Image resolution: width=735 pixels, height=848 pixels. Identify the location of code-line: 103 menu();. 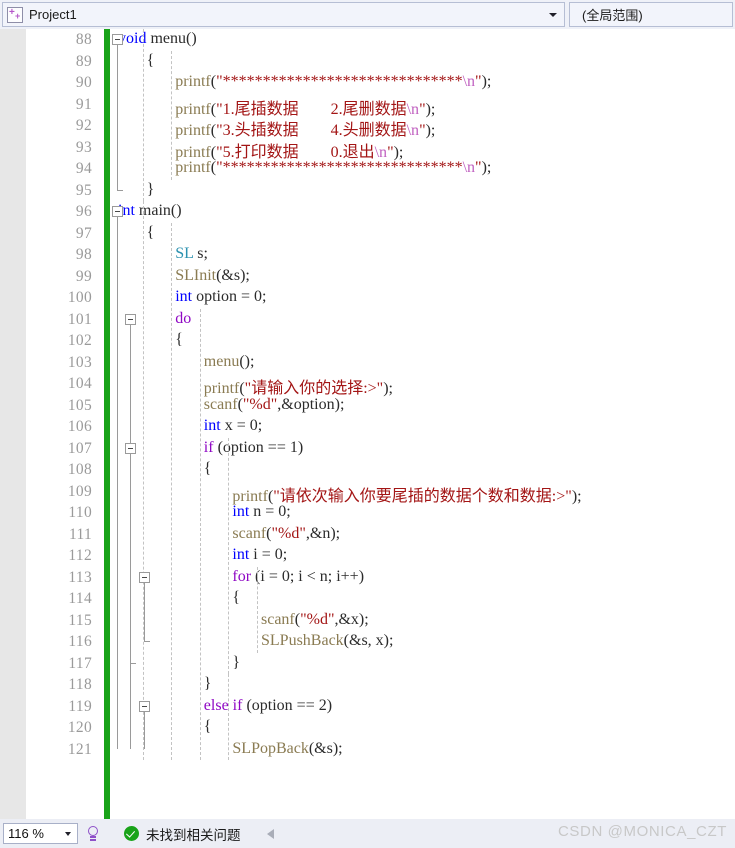
(367, 363).